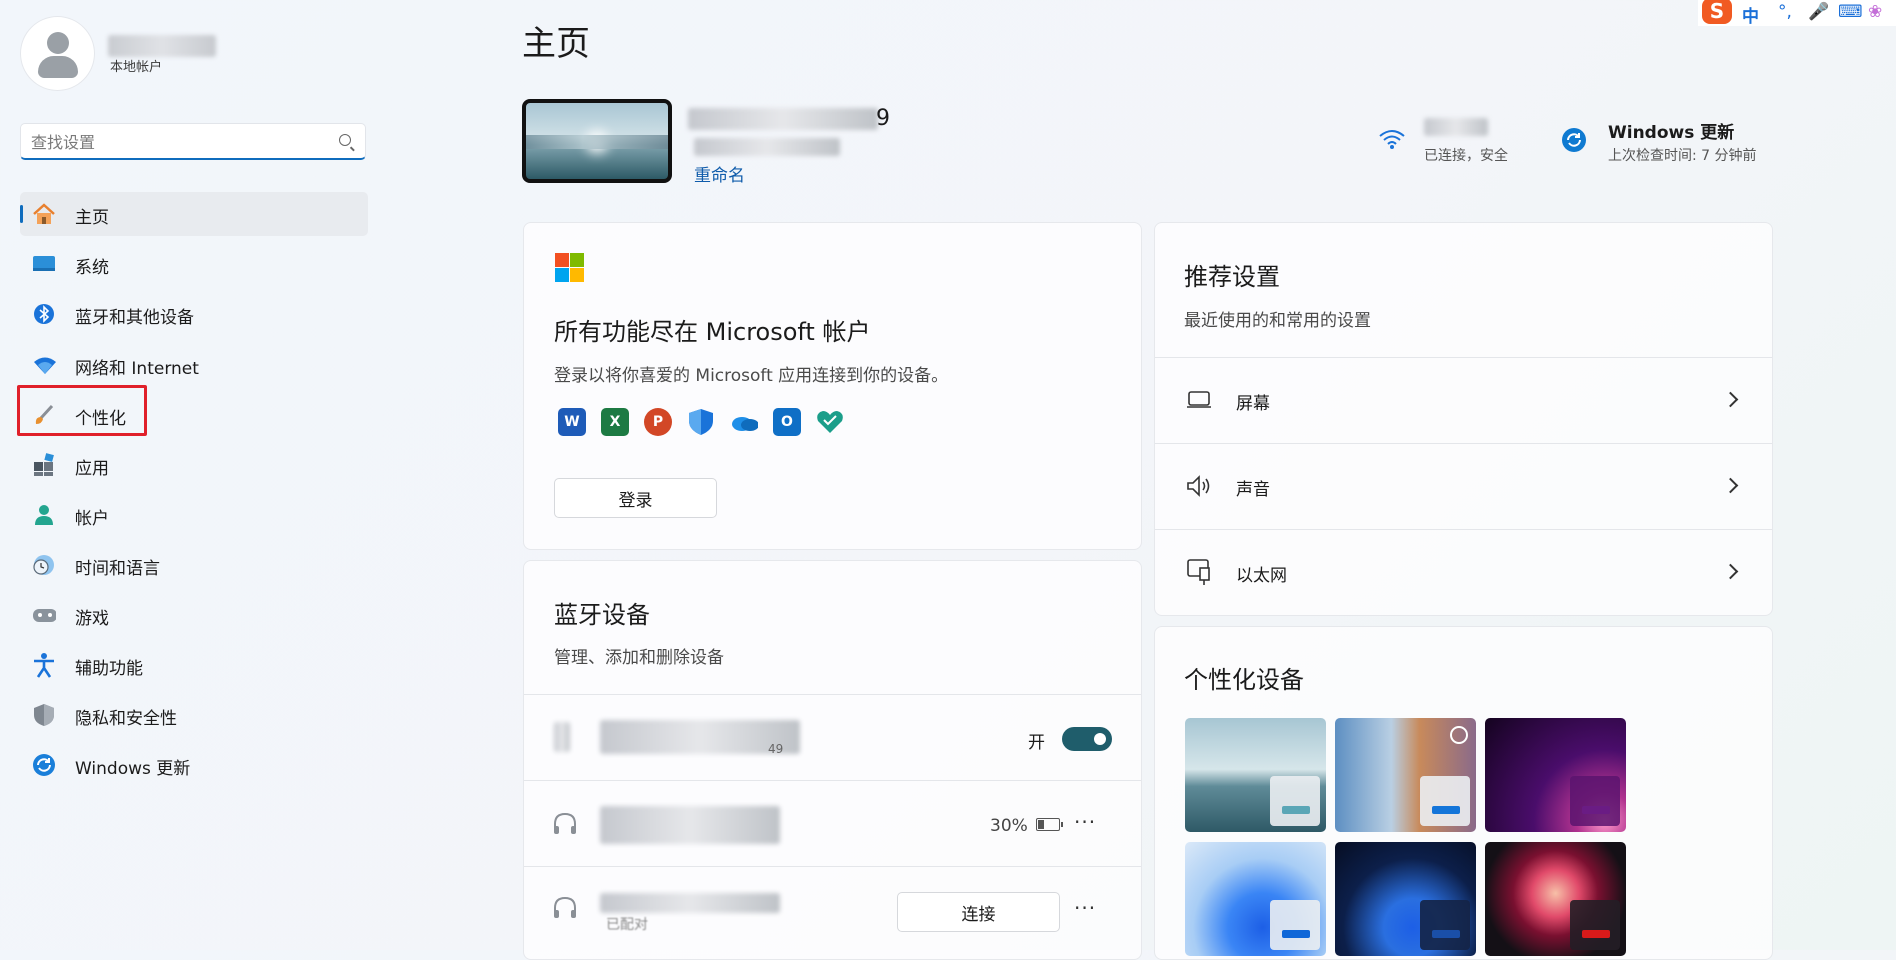 This screenshot has width=1896, height=960. What do you see at coordinates (602, 615) in the screenshot?
I see `bt-card-title: 蓝牙设备` at bounding box center [602, 615].